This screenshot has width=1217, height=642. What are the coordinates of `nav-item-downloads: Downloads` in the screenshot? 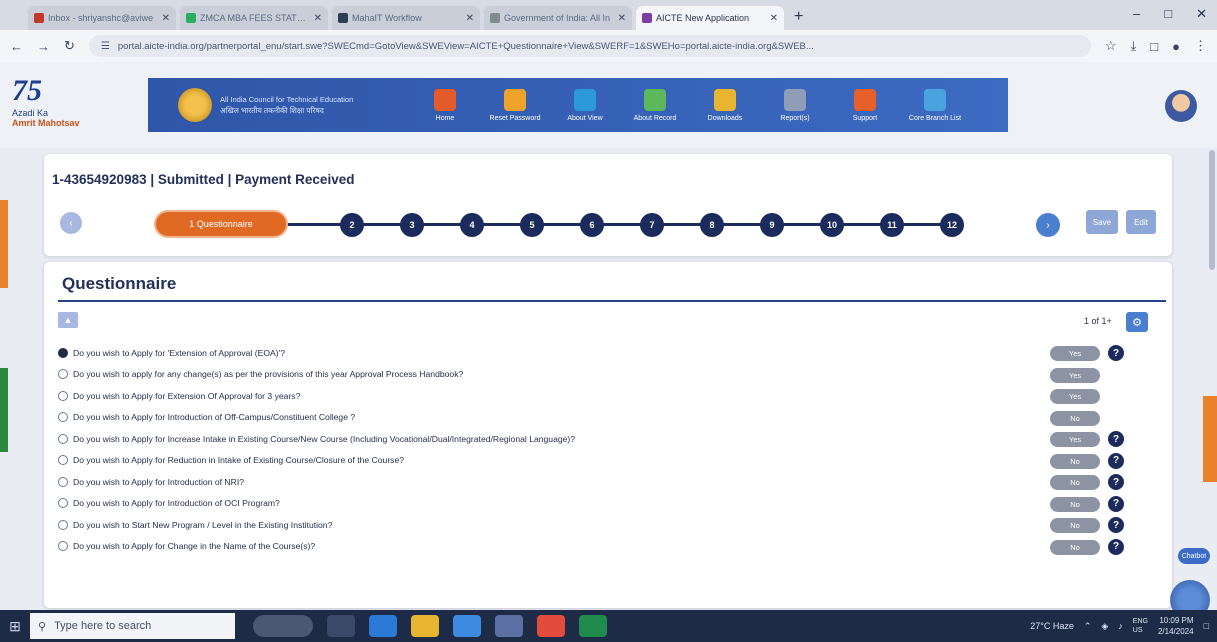 It's located at (725, 105).